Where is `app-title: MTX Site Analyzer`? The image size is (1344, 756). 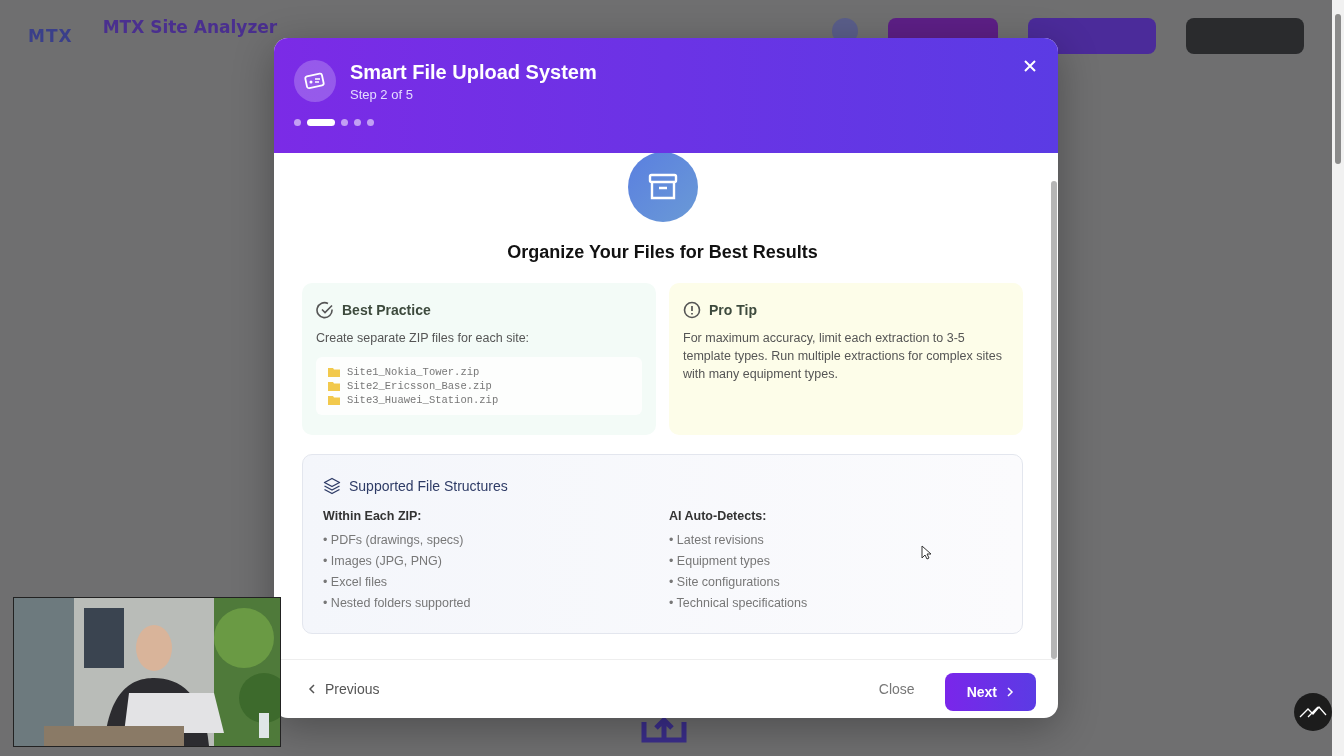 app-title: MTX Site Analyzer is located at coordinates (190, 27).